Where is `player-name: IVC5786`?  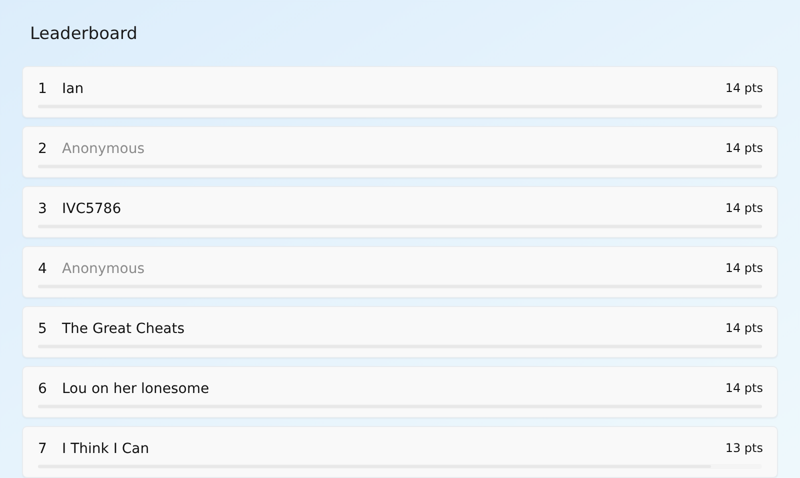 player-name: IVC5786 is located at coordinates (92, 209).